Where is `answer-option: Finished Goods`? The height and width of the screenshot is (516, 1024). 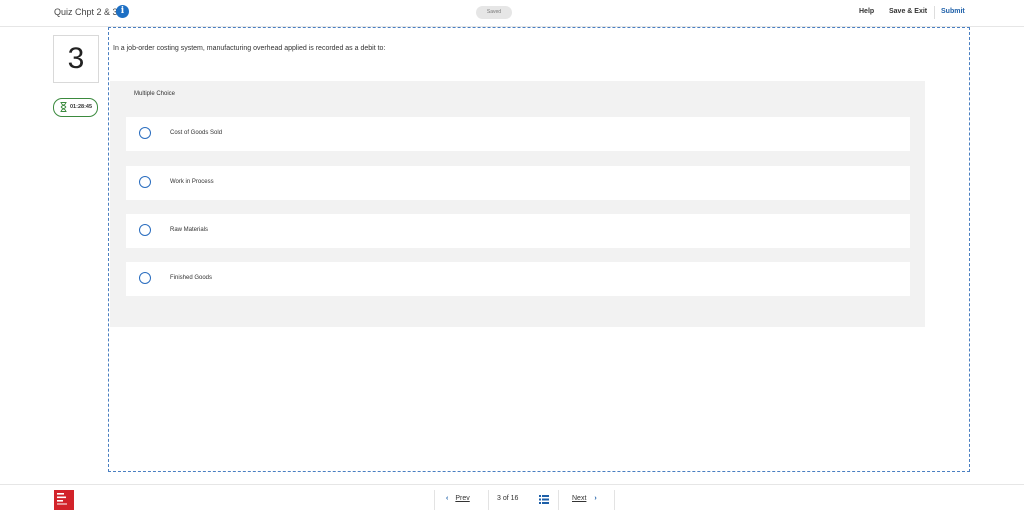 answer-option: Finished Goods is located at coordinates (518, 279).